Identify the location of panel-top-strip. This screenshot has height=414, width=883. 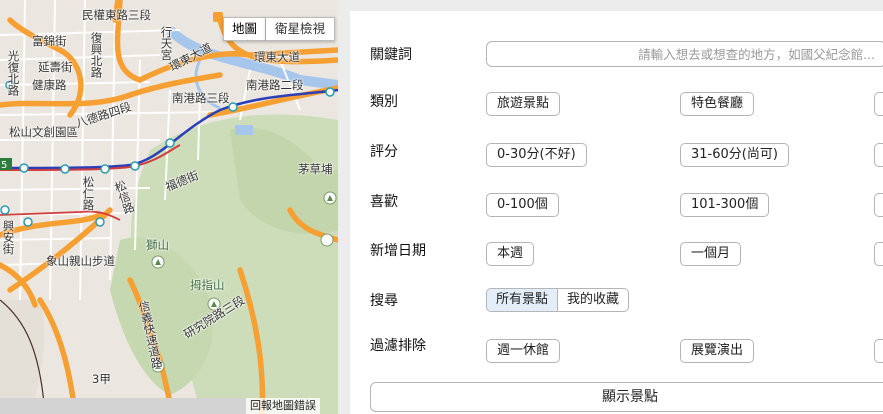
(616, 5).